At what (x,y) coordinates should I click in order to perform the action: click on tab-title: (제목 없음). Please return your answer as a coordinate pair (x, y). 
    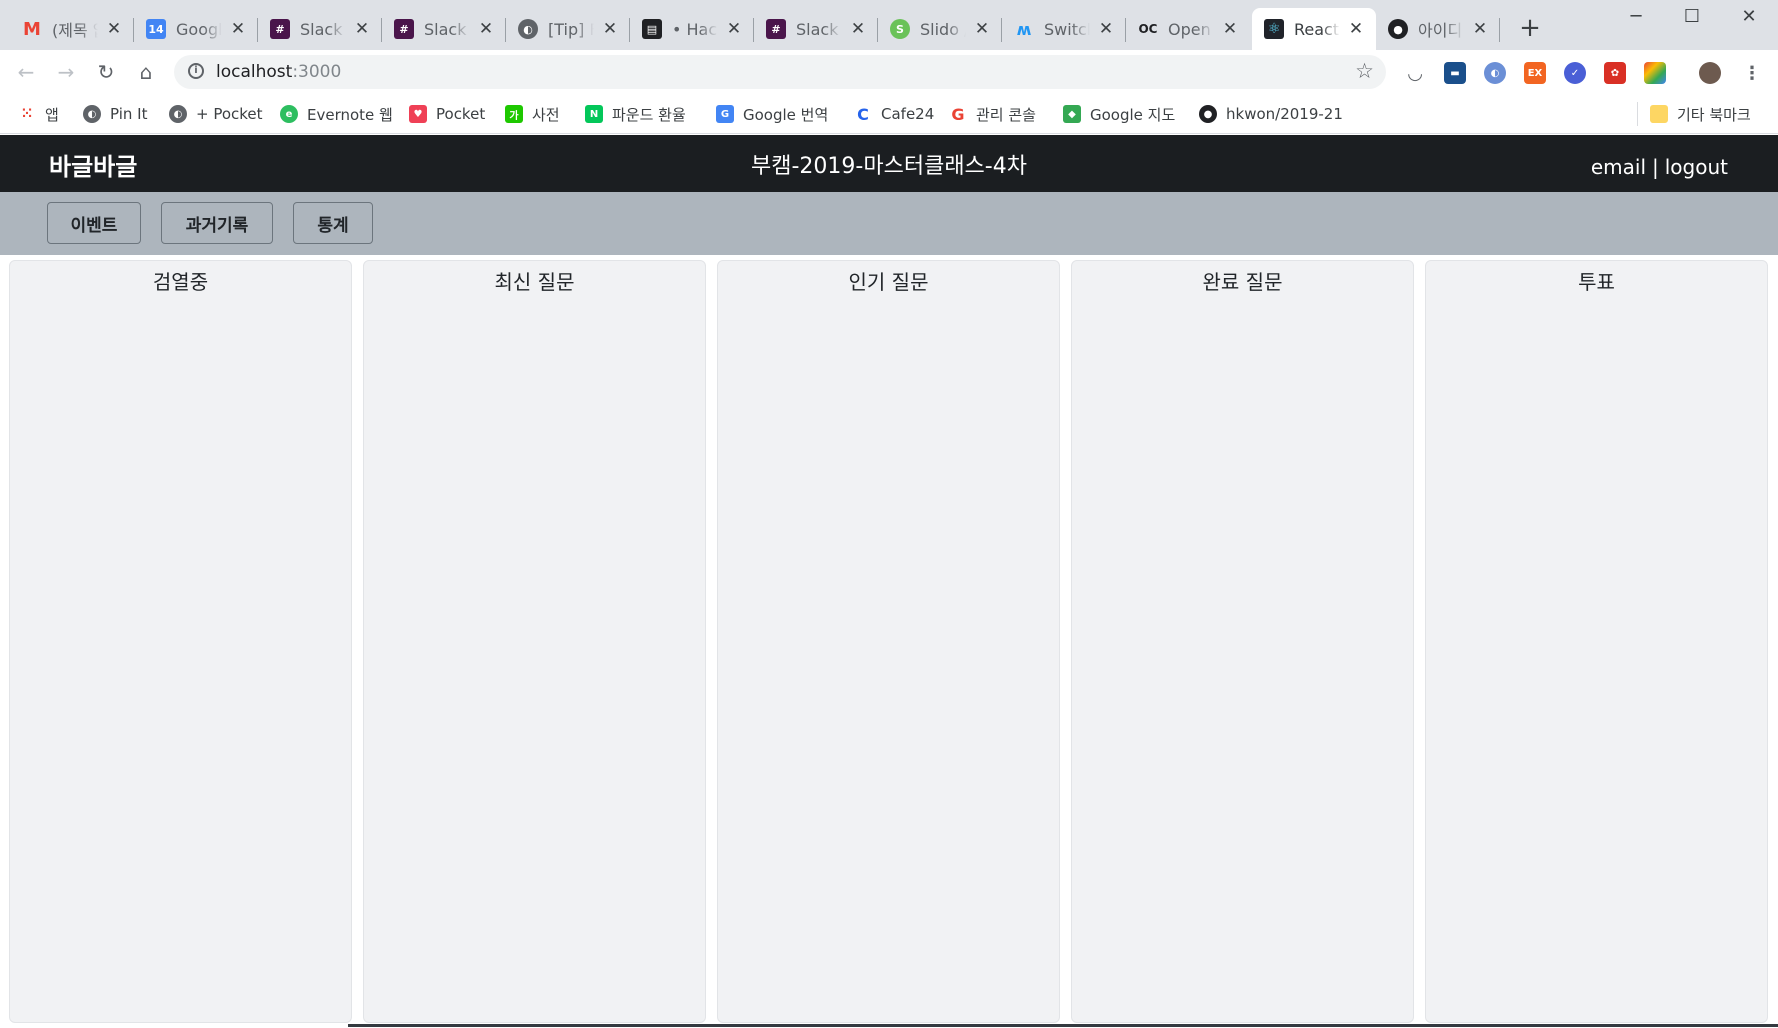
    Looking at the image, I should click on (75, 30).